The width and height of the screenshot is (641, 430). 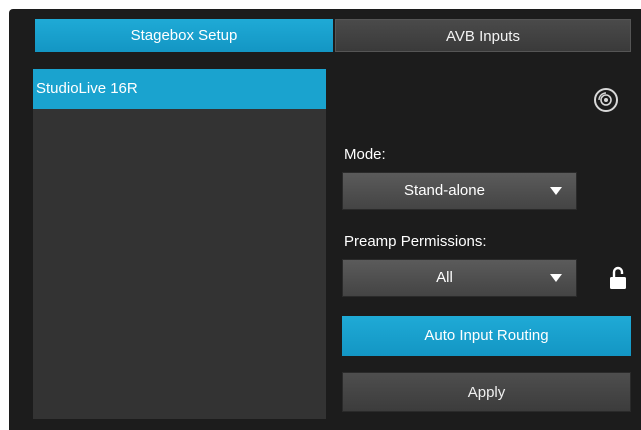 What do you see at coordinates (444, 277) in the screenshot?
I see `preamp-permissions-value: All` at bounding box center [444, 277].